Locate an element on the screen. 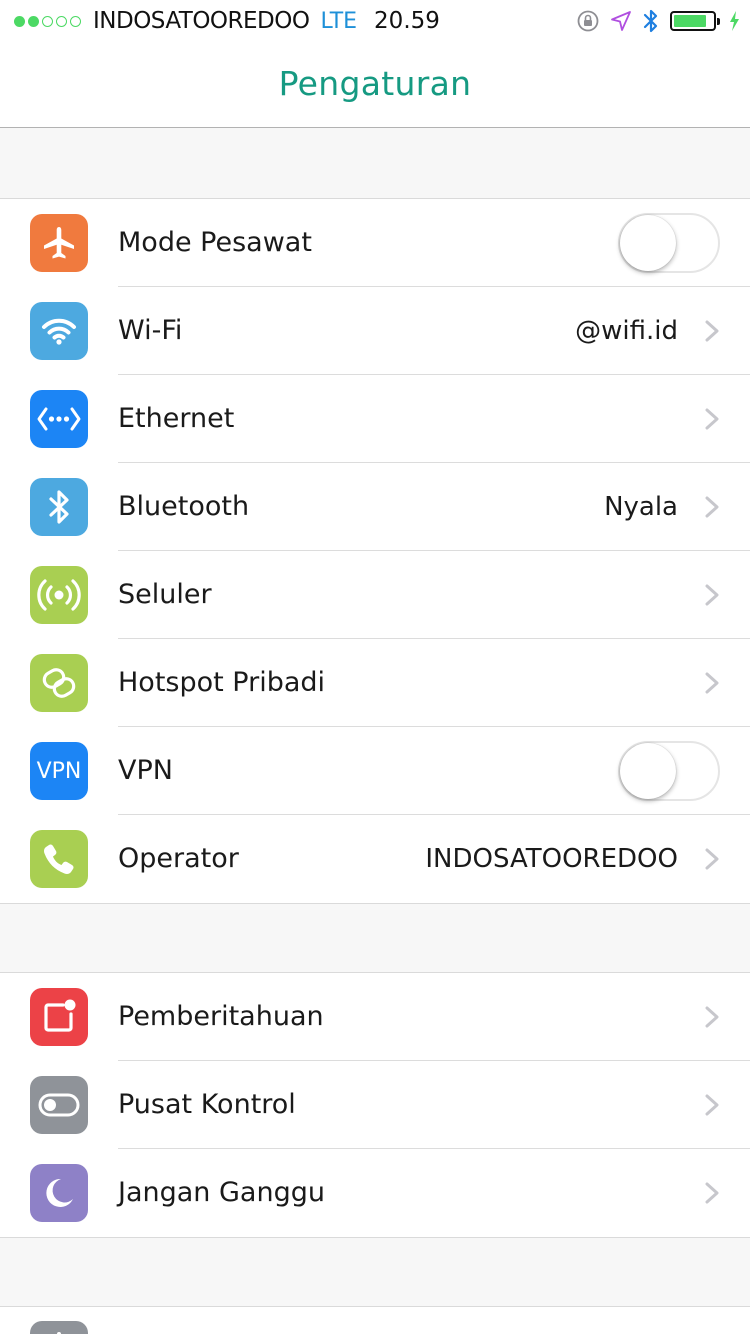  row-ethernet: Ethernet is located at coordinates (375, 419).